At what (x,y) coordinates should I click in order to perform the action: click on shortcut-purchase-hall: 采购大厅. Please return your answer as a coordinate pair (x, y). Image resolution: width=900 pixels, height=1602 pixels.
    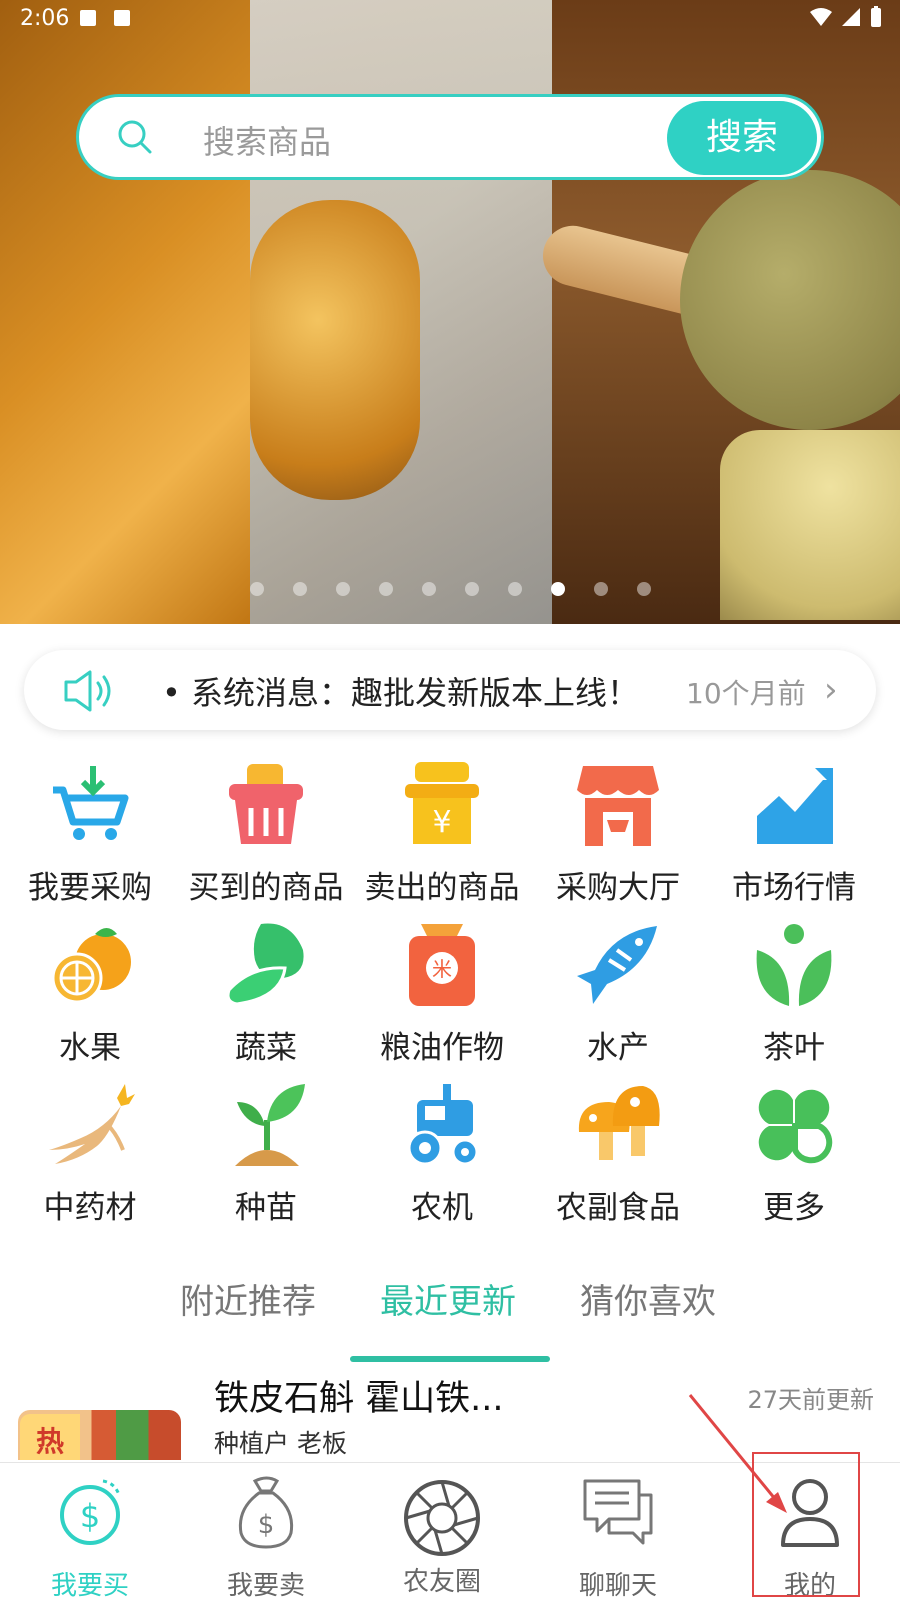
    Looking at the image, I should click on (618, 833).